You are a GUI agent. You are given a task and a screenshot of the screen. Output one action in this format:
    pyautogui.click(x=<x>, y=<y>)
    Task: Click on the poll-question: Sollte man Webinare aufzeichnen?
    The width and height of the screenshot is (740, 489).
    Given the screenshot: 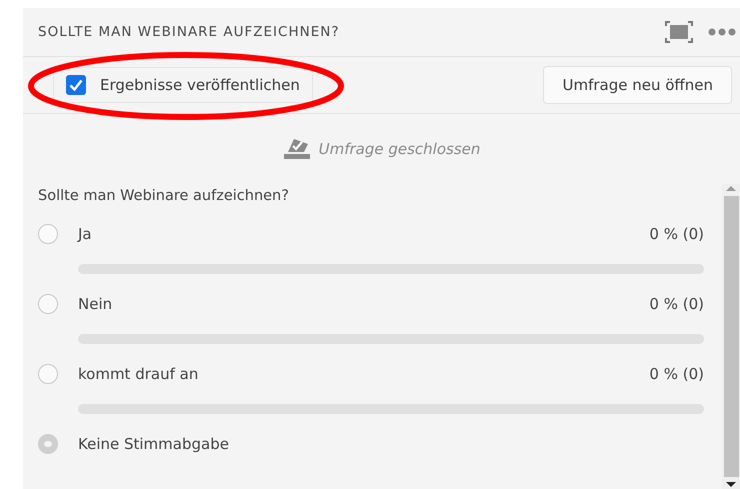 What is the action you would take?
    pyautogui.click(x=164, y=196)
    